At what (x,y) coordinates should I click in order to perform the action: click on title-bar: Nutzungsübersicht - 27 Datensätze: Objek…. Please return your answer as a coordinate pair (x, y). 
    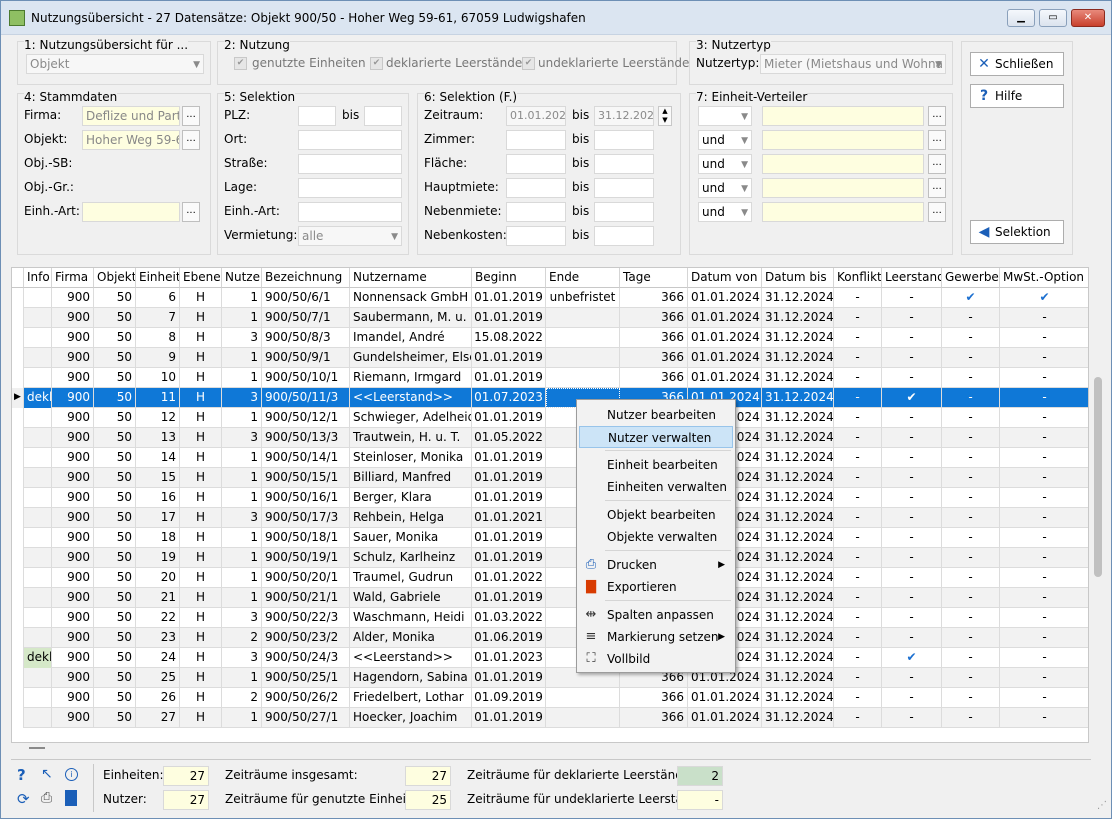
    Looking at the image, I should click on (556, 18).